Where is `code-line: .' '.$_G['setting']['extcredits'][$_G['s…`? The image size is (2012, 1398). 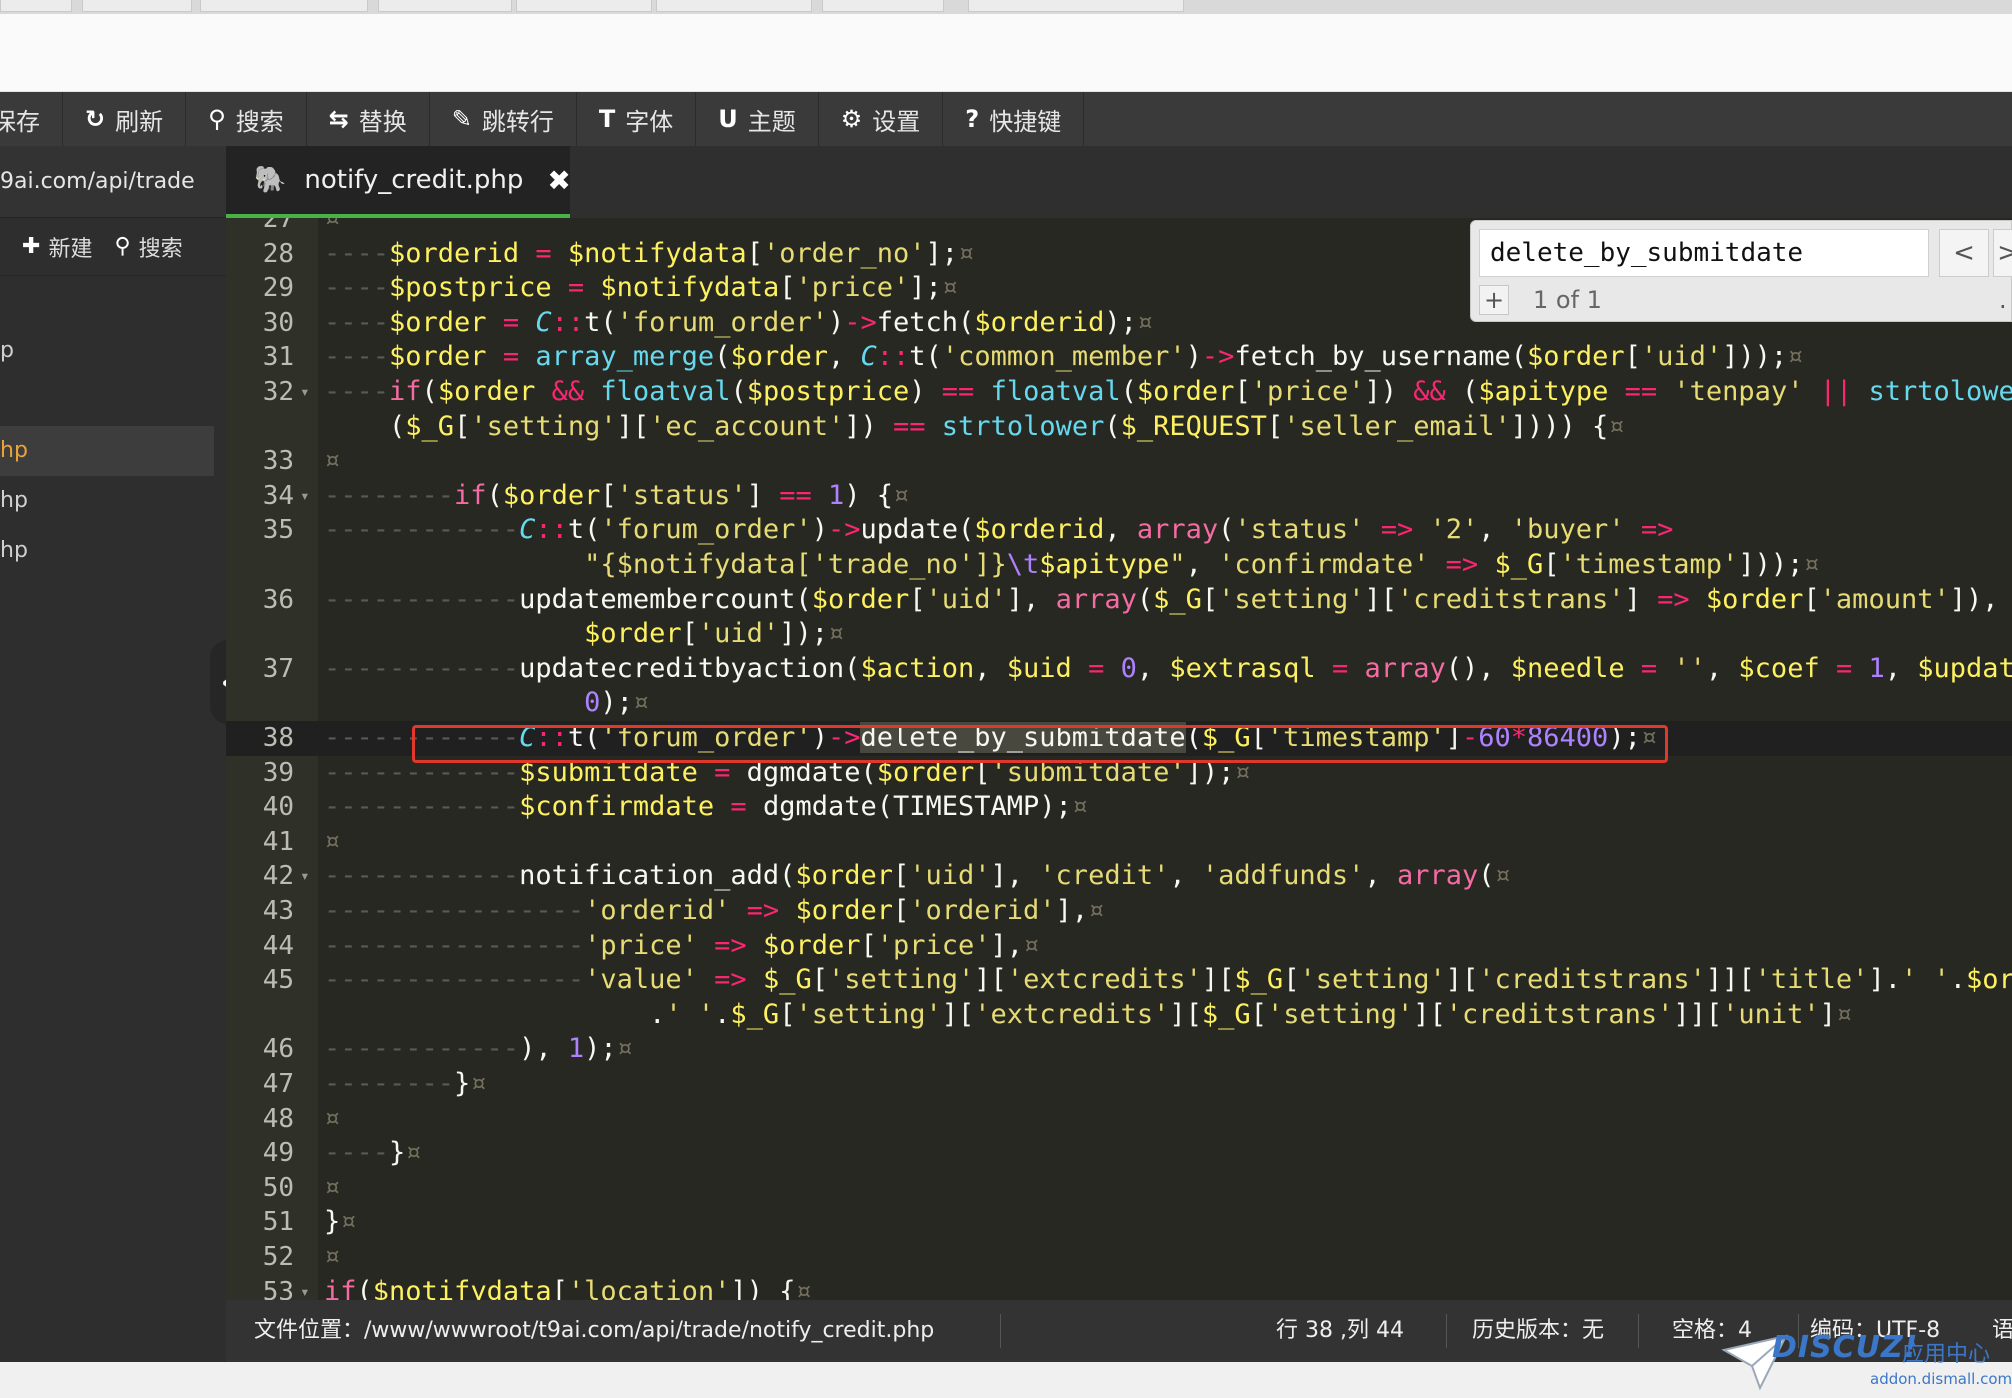
code-line: .' '.$_G['setting']['extcredits'][$_G['s… is located at coordinates (1119, 1015).